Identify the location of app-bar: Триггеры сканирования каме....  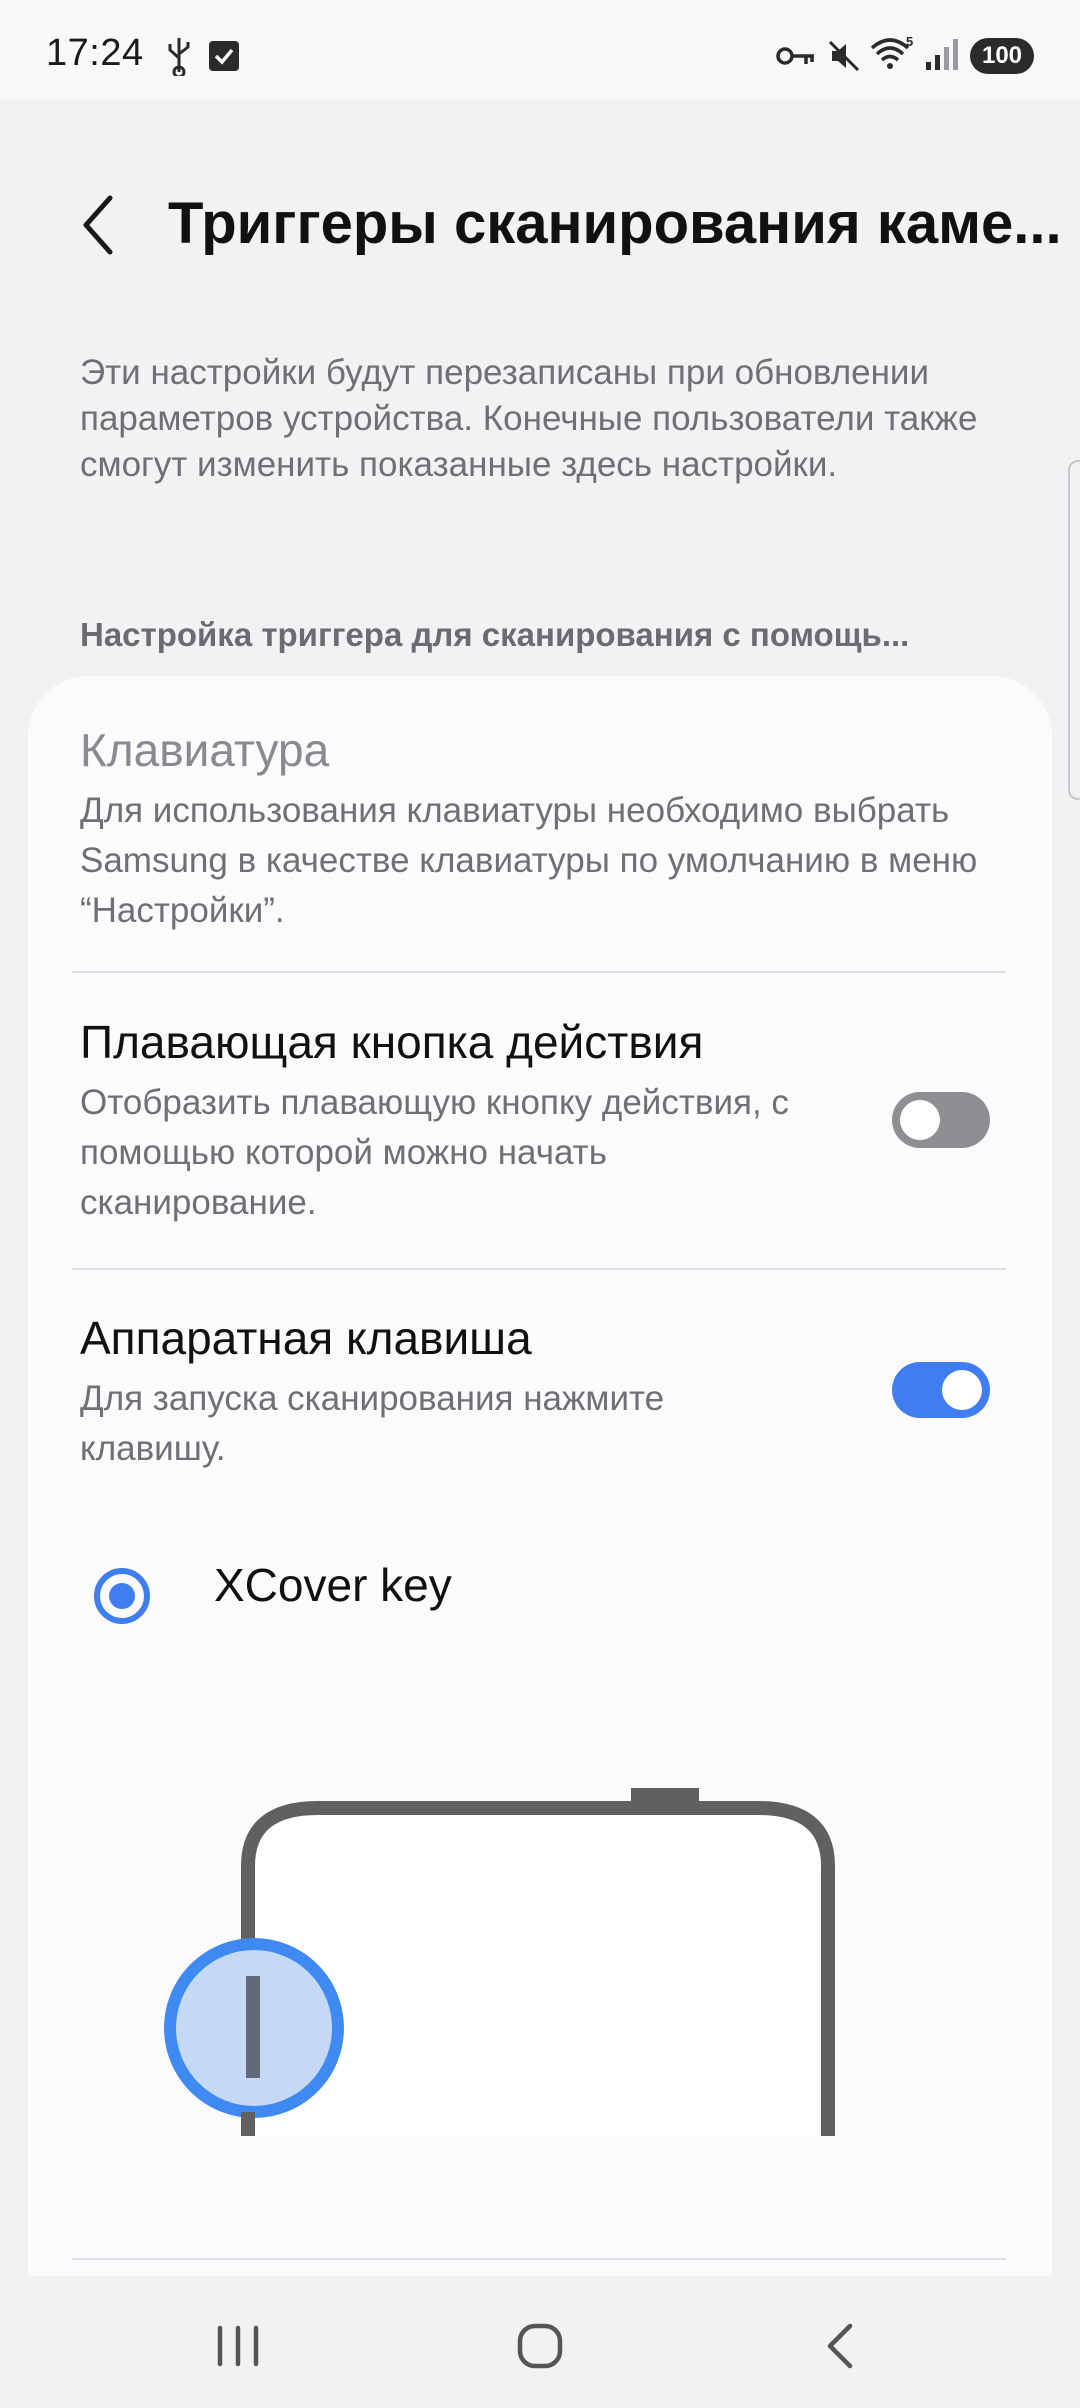
(540, 215).